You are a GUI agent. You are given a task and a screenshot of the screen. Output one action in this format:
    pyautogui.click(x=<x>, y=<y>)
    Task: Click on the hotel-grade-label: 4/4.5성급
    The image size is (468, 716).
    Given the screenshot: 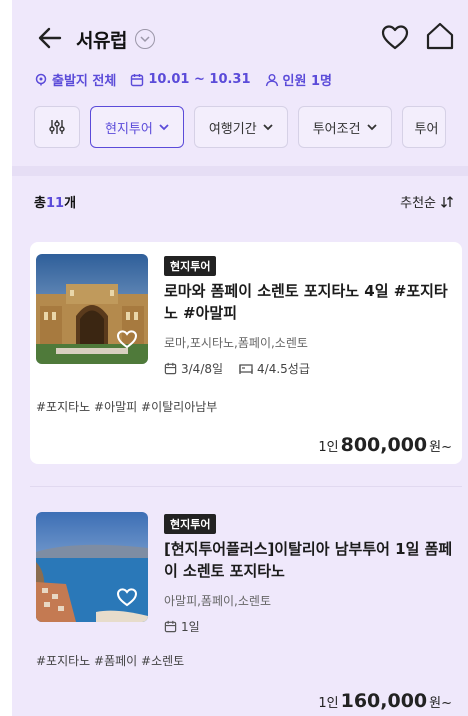 What is the action you would take?
    pyautogui.click(x=283, y=369)
    